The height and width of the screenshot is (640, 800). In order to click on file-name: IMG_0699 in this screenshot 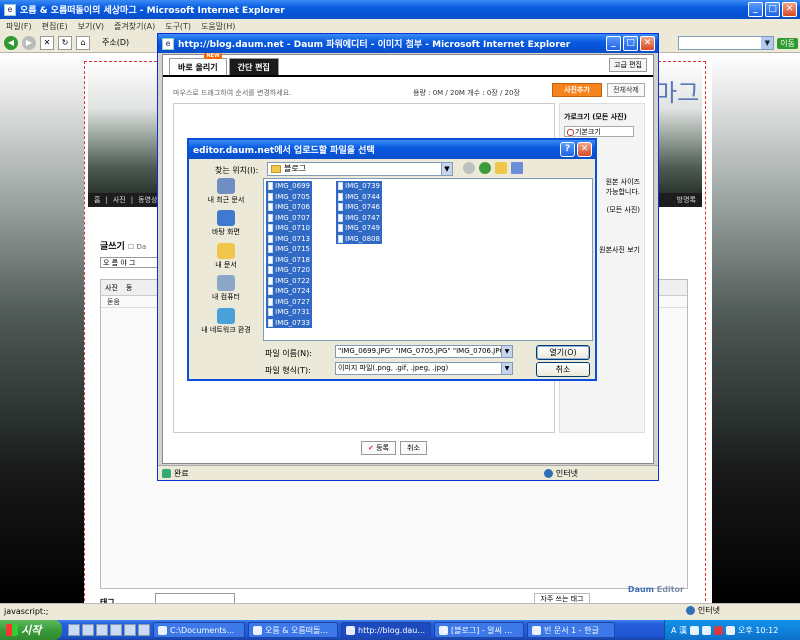, I will do `click(292, 186)`.